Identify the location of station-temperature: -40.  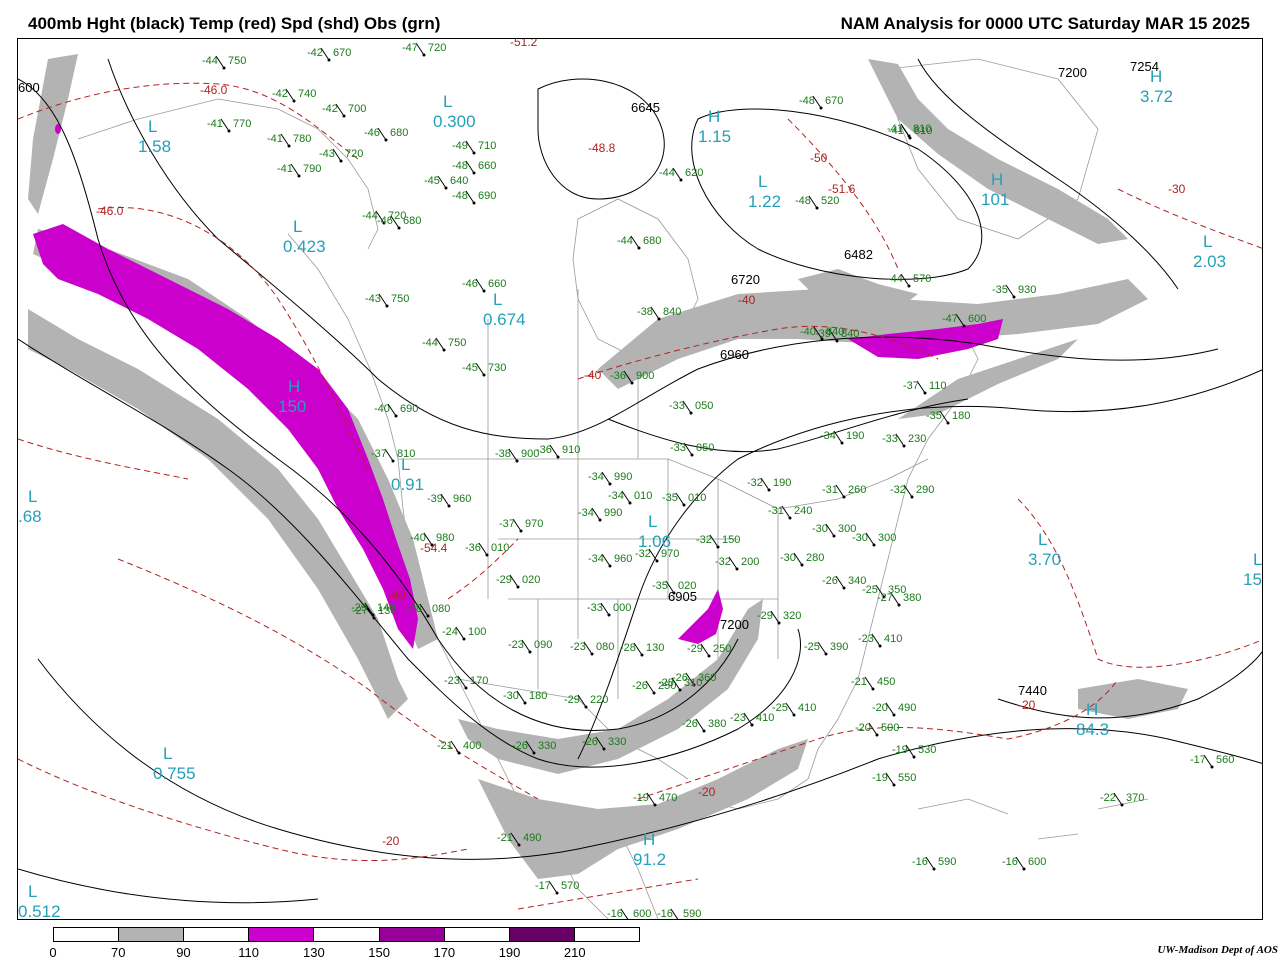
(808, 332).